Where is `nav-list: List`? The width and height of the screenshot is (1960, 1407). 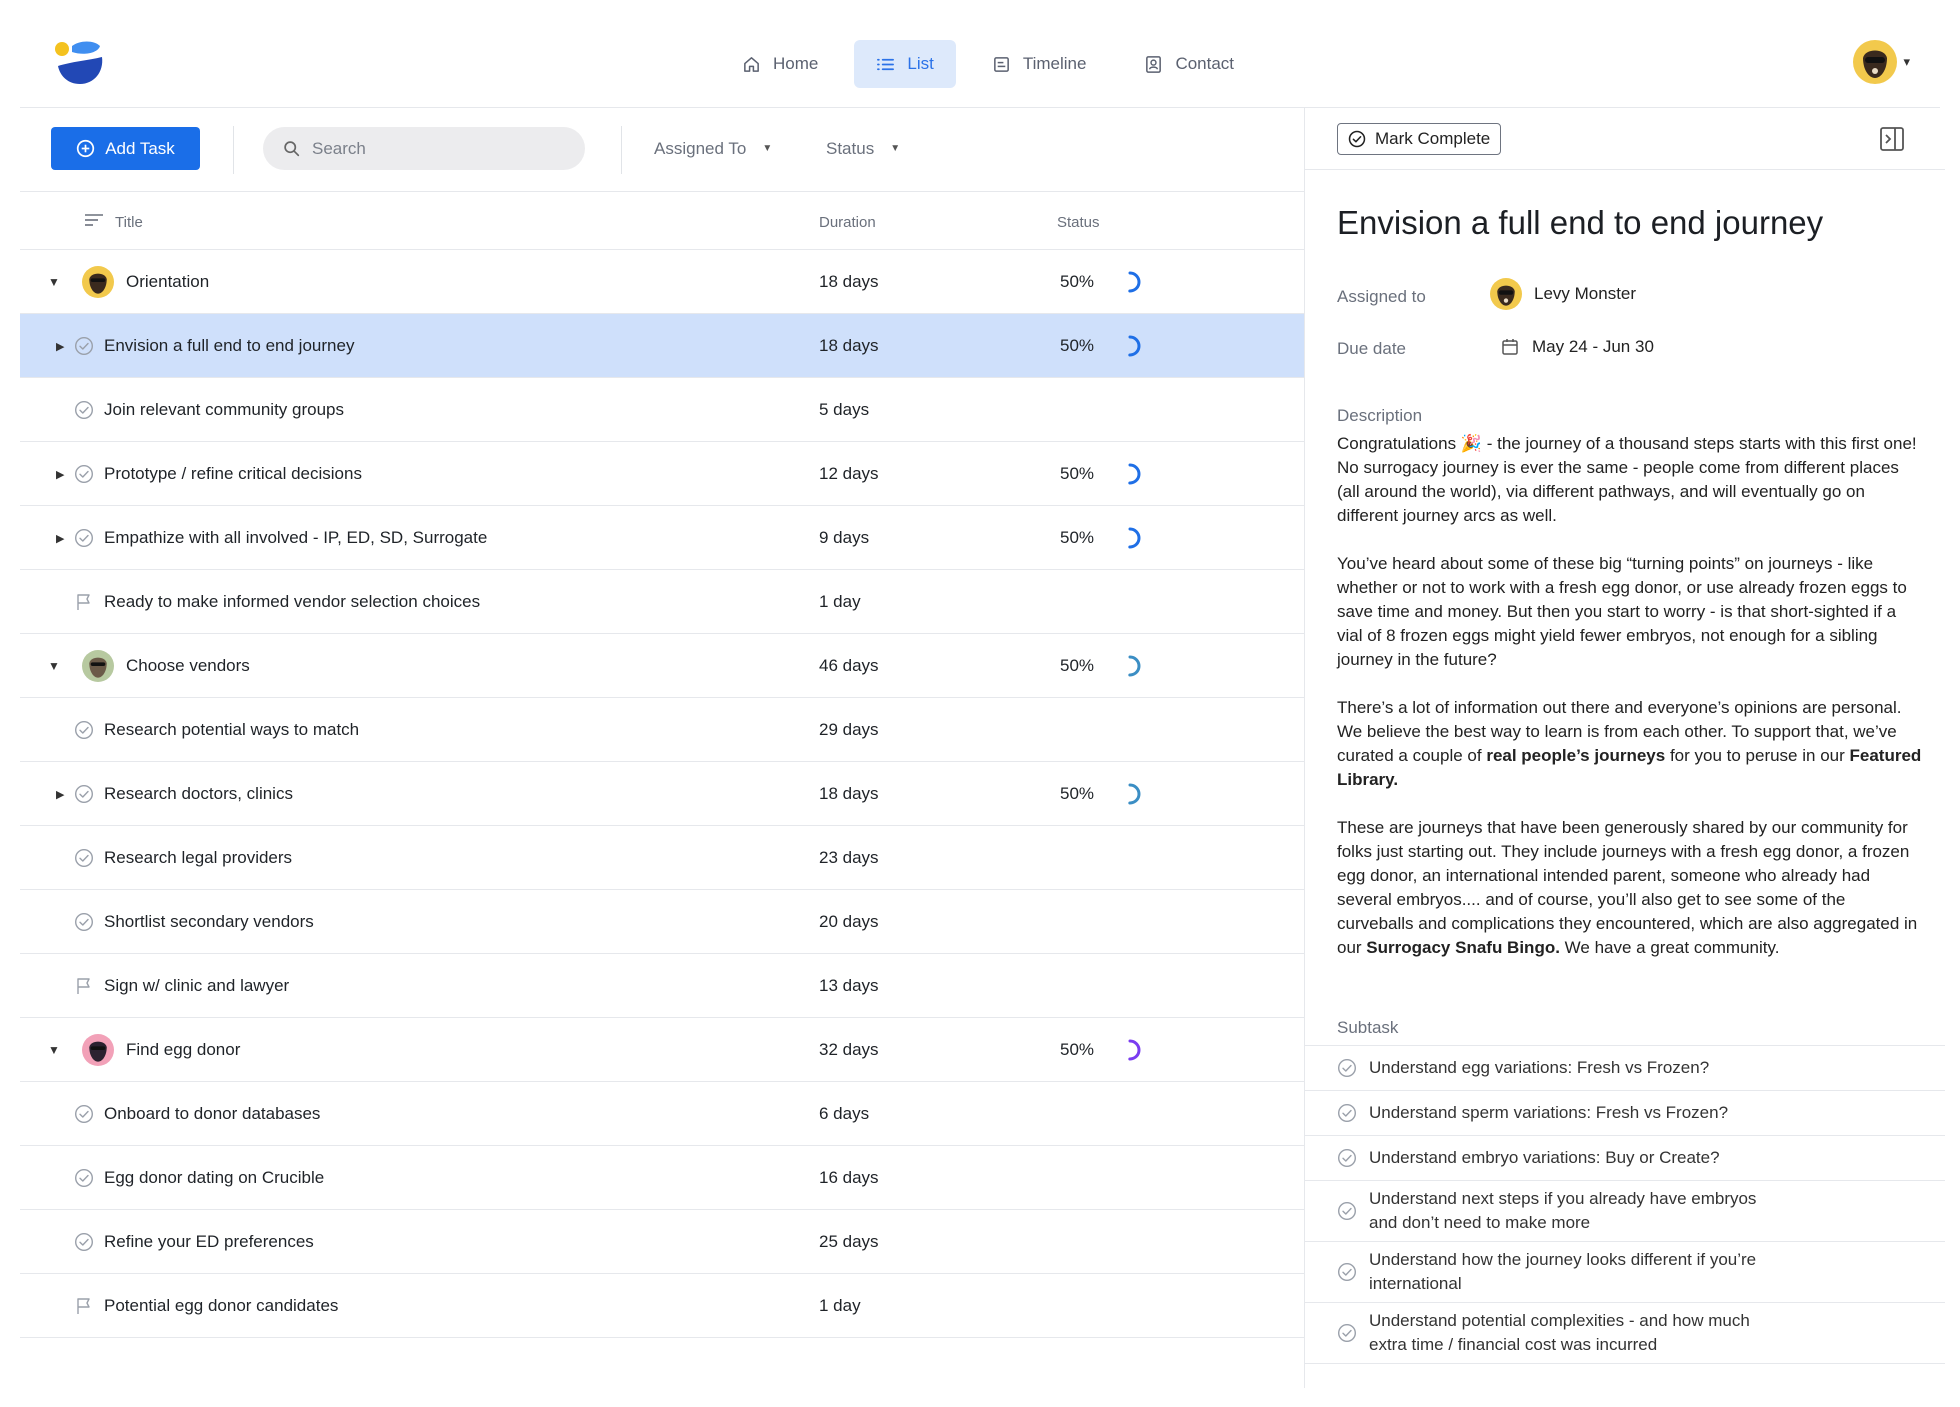 nav-list: List is located at coordinates (905, 64).